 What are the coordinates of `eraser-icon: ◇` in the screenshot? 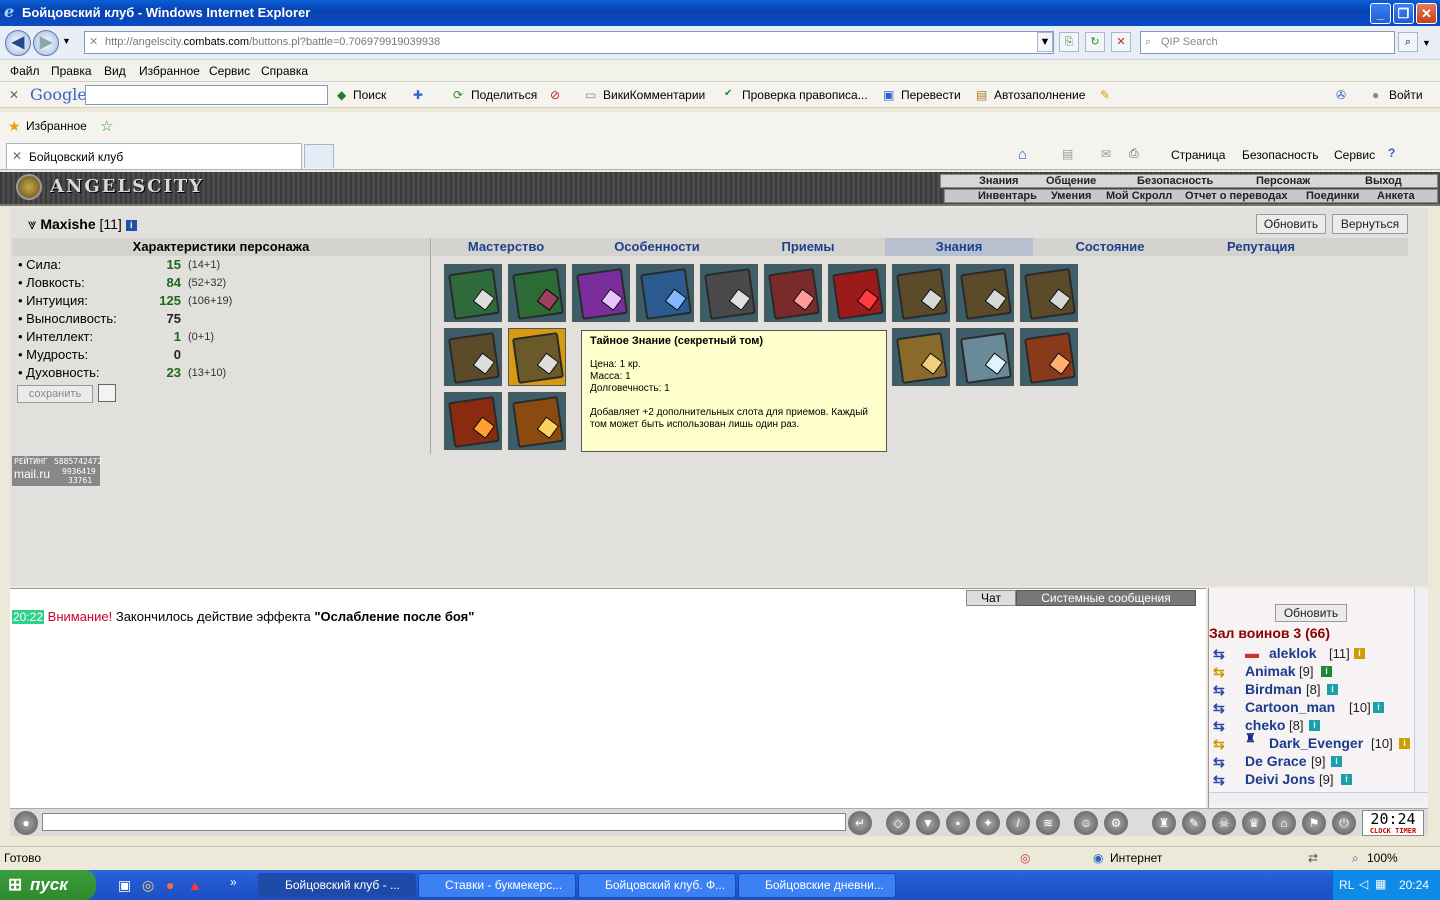 It's located at (898, 823).